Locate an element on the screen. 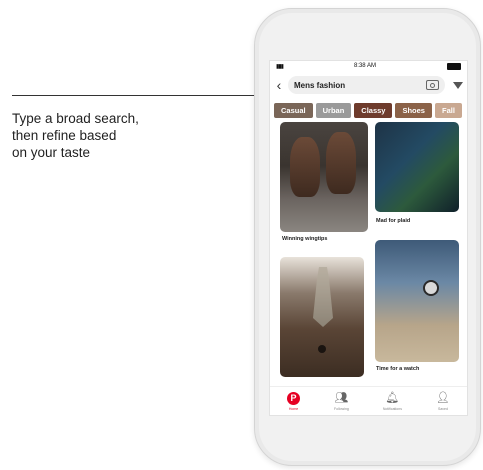 The height and width of the screenshot is (470, 483). tab-following: 👥︎ Following is located at coordinates (341, 401).